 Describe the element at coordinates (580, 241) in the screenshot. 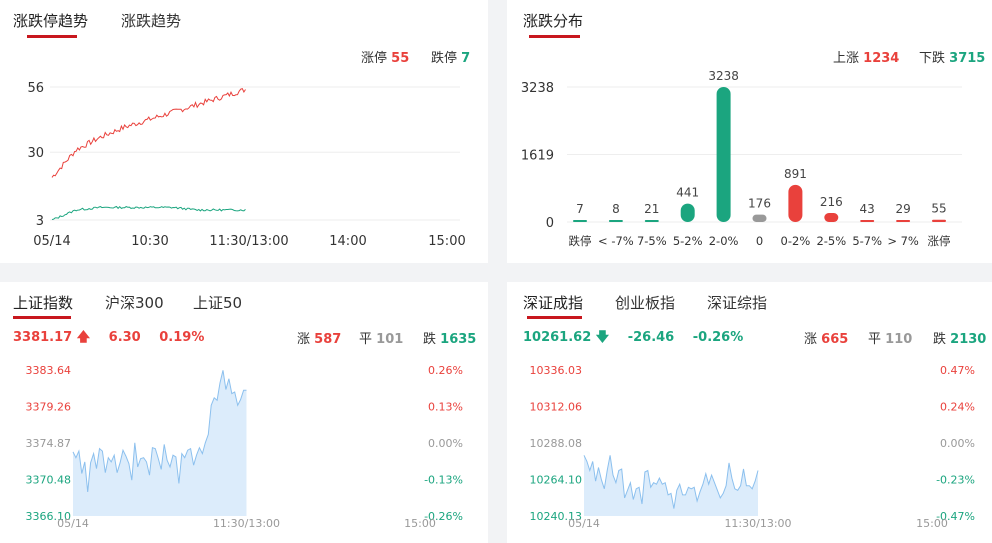

I see `category-label: 跌停` at that location.